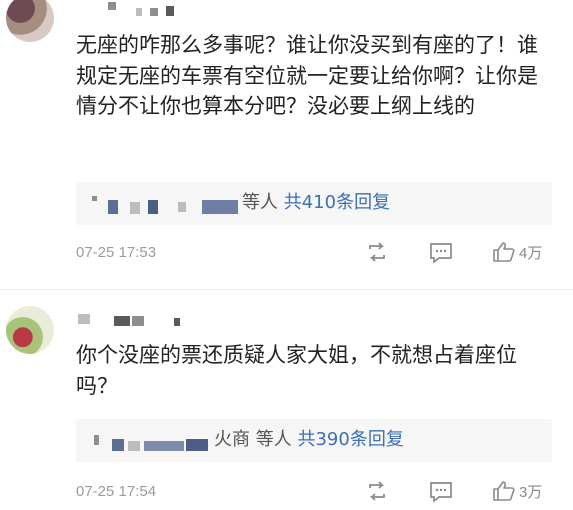 Image resolution: width=573 pixels, height=510 pixels. What do you see at coordinates (531, 492) in the screenshot?
I see `like-count: 3万` at bounding box center [531, 492].